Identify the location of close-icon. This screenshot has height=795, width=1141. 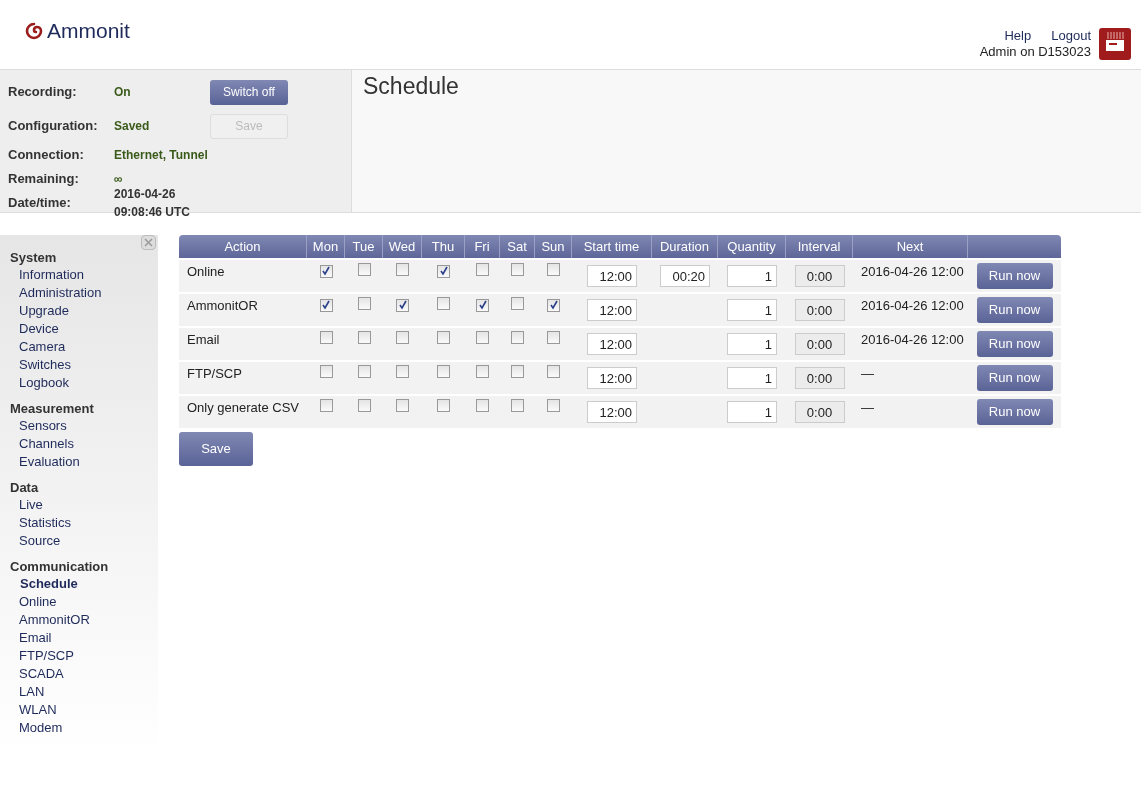
(148, 242).